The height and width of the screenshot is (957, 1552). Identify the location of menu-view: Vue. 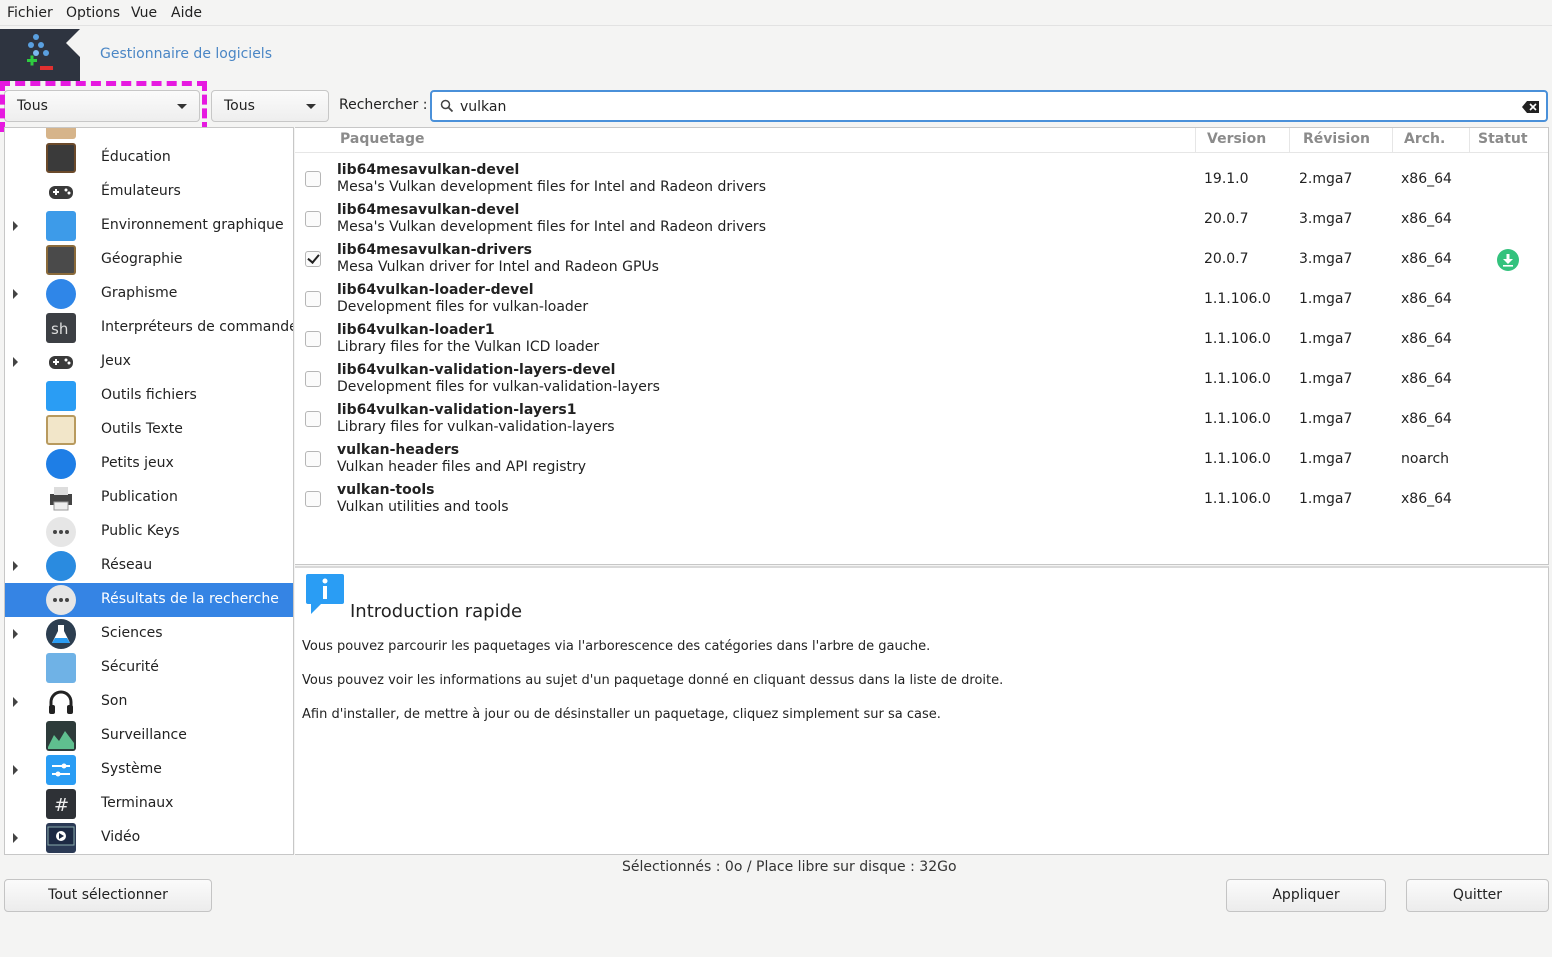
(144, 13).